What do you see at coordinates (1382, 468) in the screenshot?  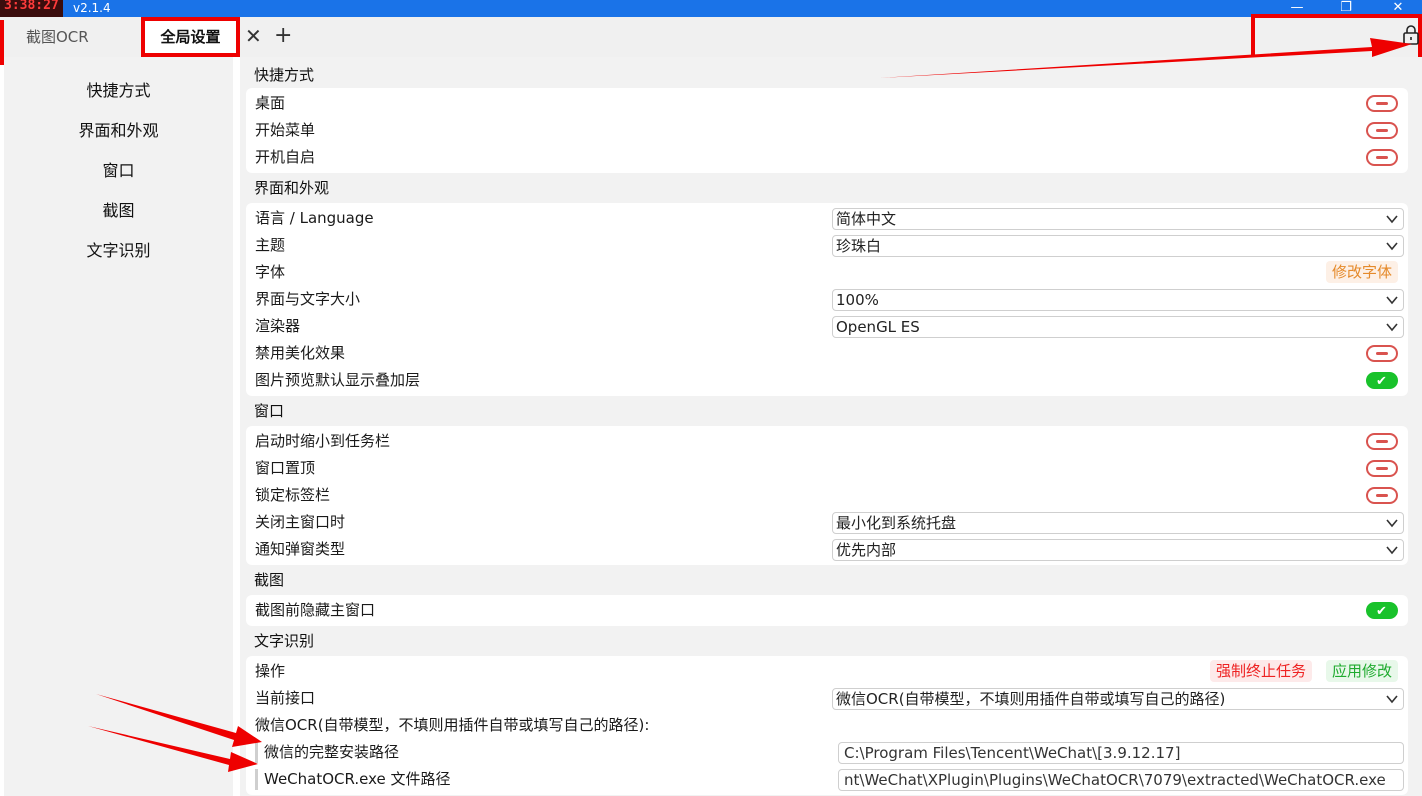 I see `toggle-always-top` at bounding box center [1382, 468].